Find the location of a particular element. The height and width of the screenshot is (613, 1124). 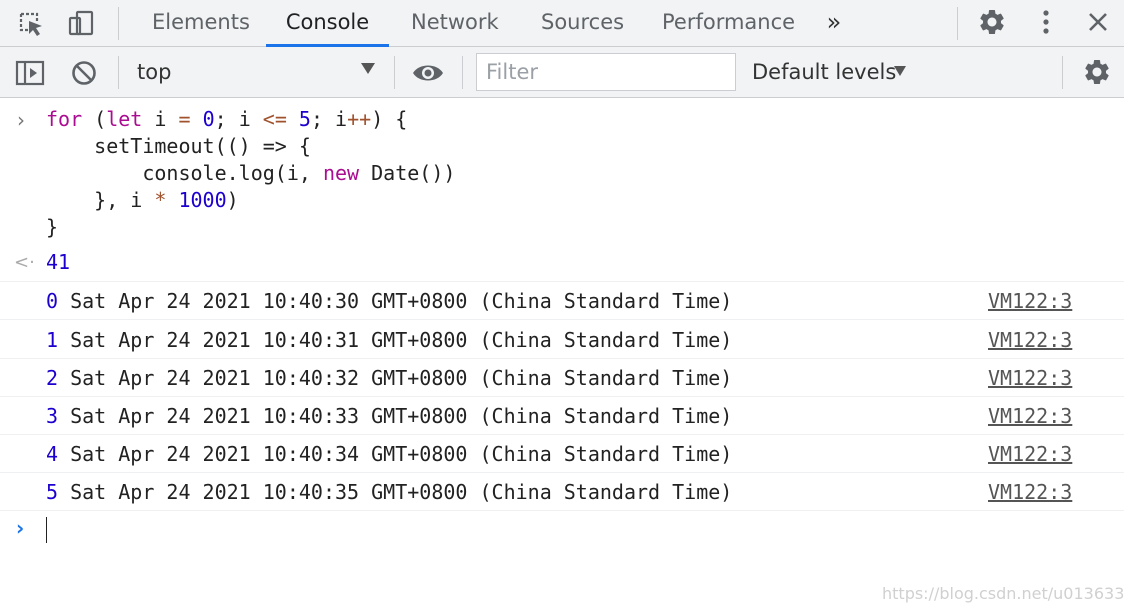

code-line-1: for (let i = 0; i <= 5; i++) { is located at coordinates (227, 119).